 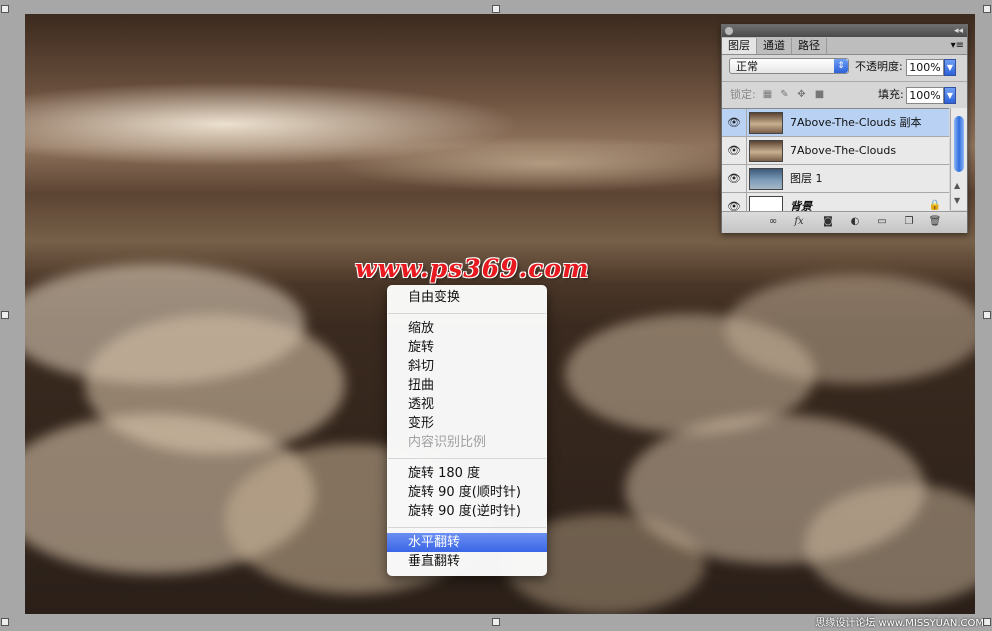 I want to click on mask-icon: ◙, so click(x=828, y=222).